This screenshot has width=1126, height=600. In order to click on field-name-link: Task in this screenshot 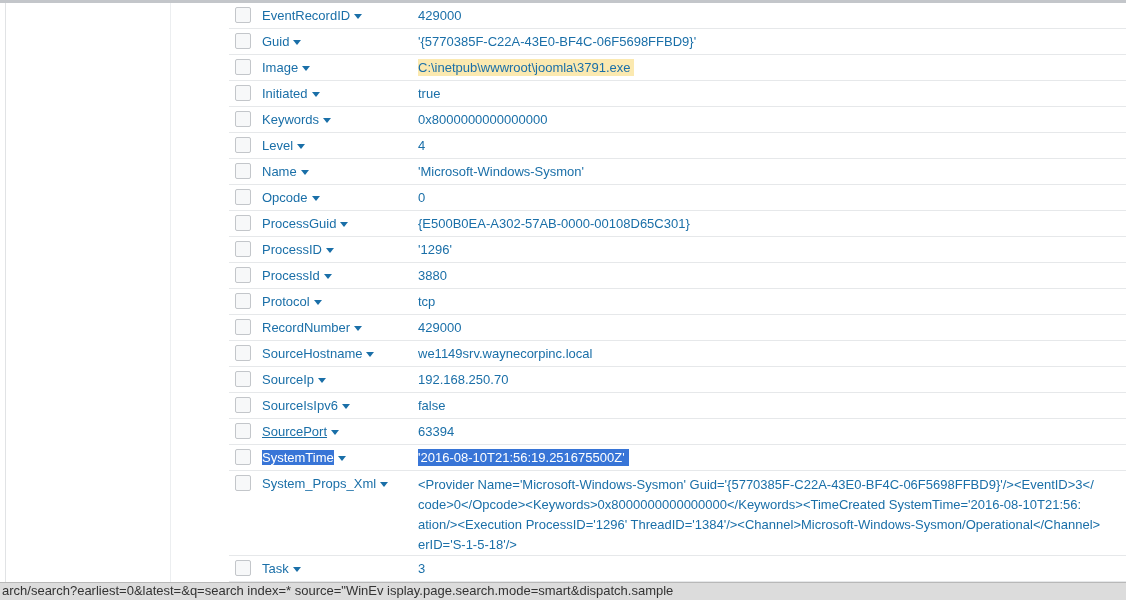, I will do `click(281, 568)`.